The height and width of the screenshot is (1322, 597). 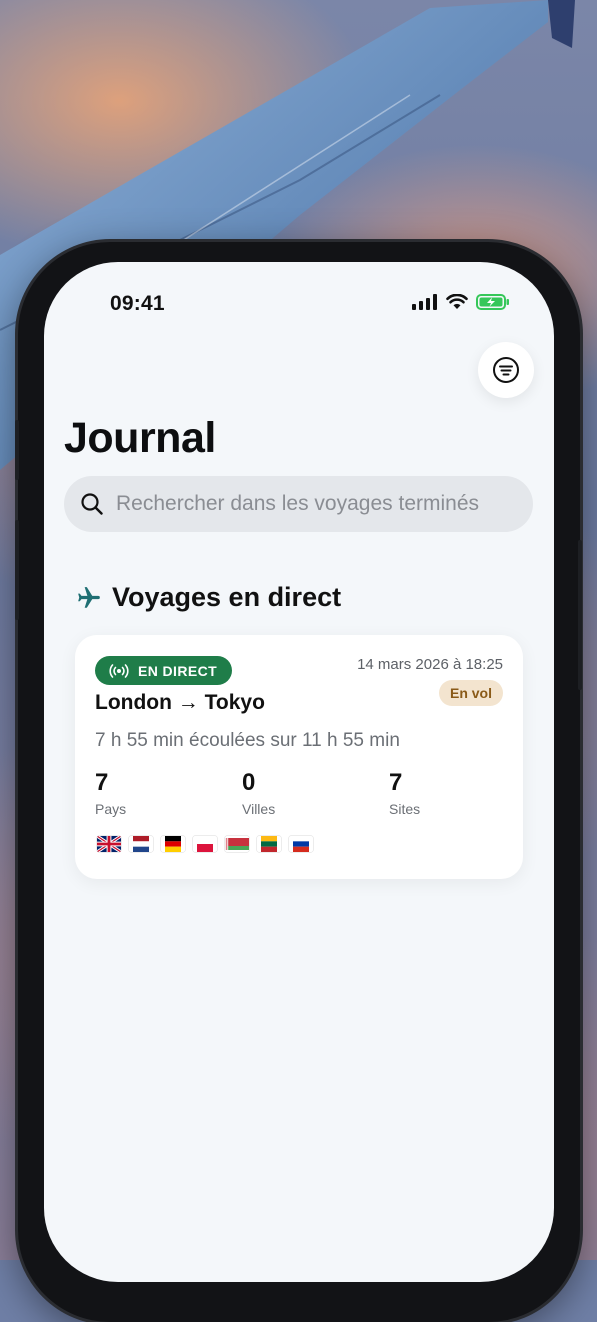 What do you see at coordinates (89, 597) in the screenshot?
I see `plane-icon` at bounding box center [89, 597].